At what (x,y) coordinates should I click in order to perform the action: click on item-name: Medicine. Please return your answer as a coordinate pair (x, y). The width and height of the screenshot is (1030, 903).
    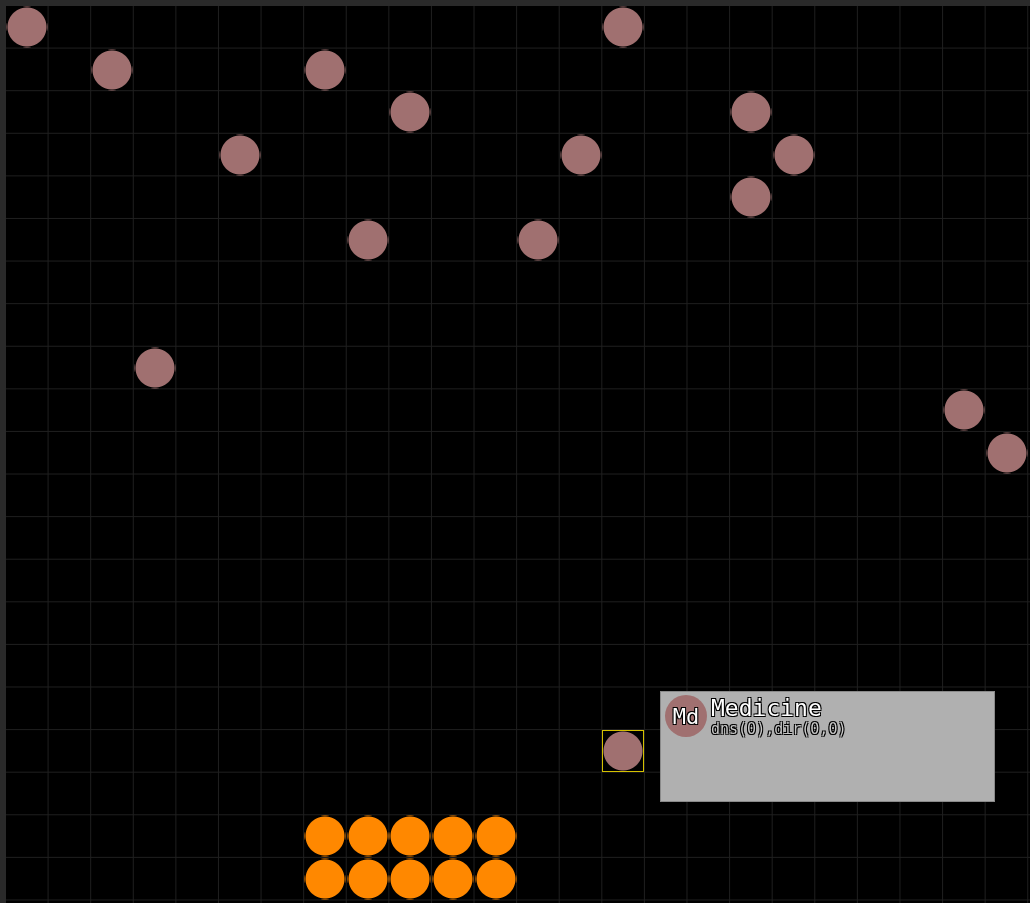
    Looking at the image, I should click on (767, 708).